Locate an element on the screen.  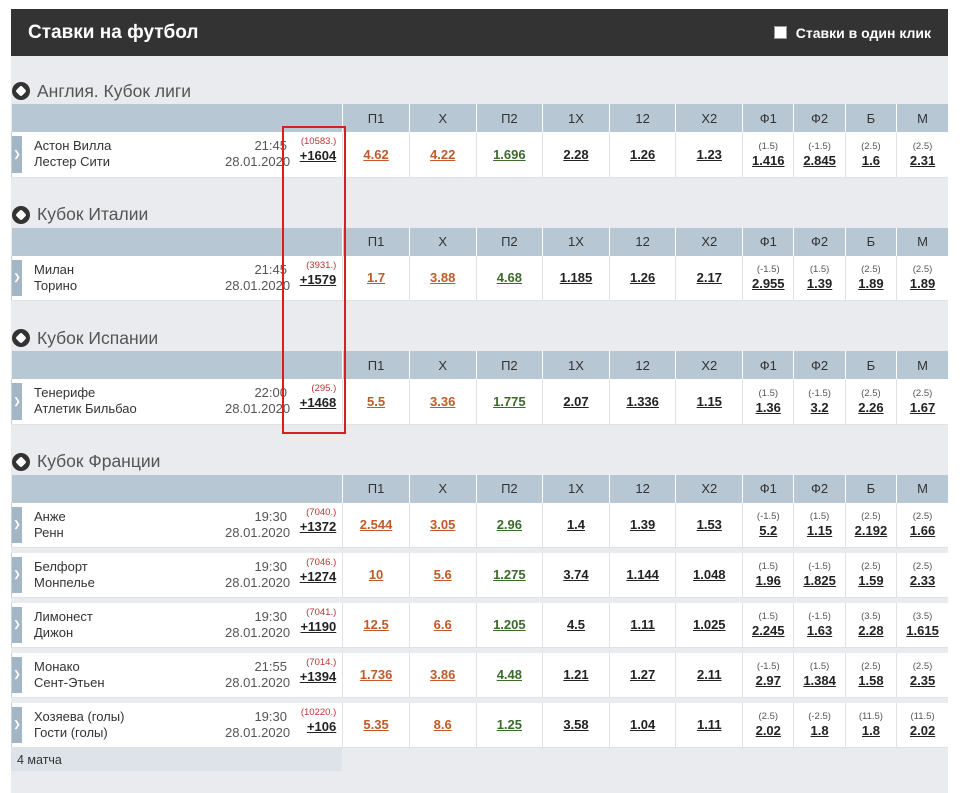
odds-value: 5.6 is located at coordinates (443, 574).